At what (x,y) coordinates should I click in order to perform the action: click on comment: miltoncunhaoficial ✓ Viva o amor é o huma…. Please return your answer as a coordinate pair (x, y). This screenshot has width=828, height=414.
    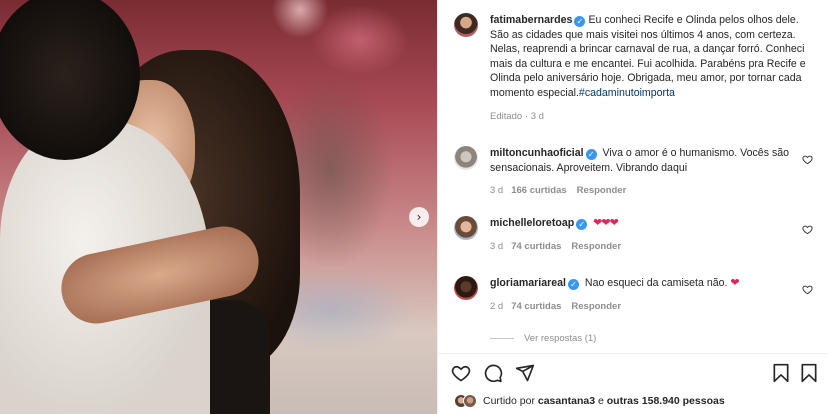
    Looking at the image, I should click on (635, 172).